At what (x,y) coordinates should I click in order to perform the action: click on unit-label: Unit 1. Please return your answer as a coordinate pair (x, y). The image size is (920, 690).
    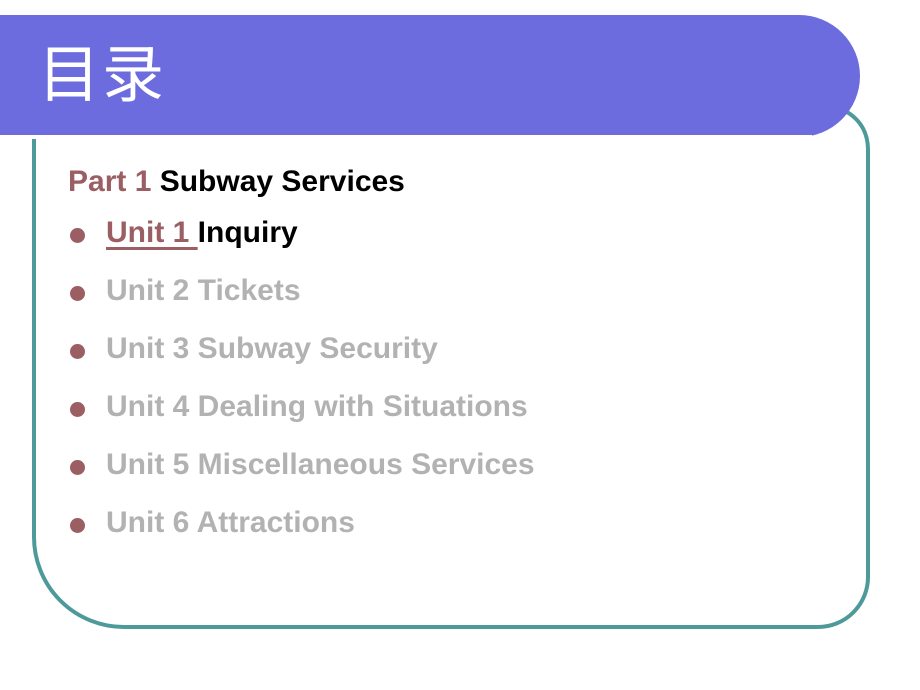
    Looking at the image, I should click on (152, 232).